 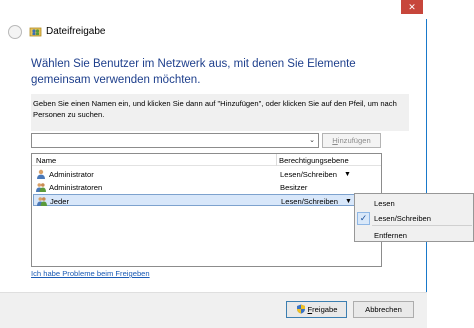 What do you see at coordinates (206, 160) in the screenshot?
I see `list-header: Name Berechtigungsebene` at bounding box center [206, 160].